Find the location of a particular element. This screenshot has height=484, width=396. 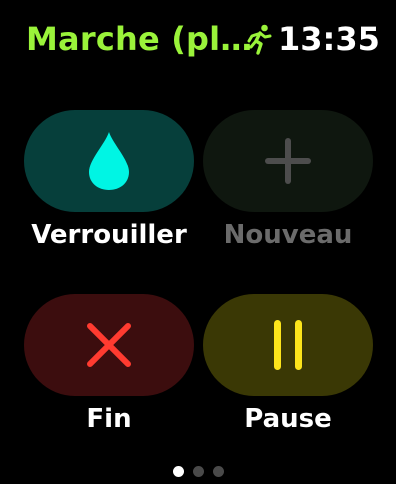

clock: 13:35 is located at coordinates (329, 39).